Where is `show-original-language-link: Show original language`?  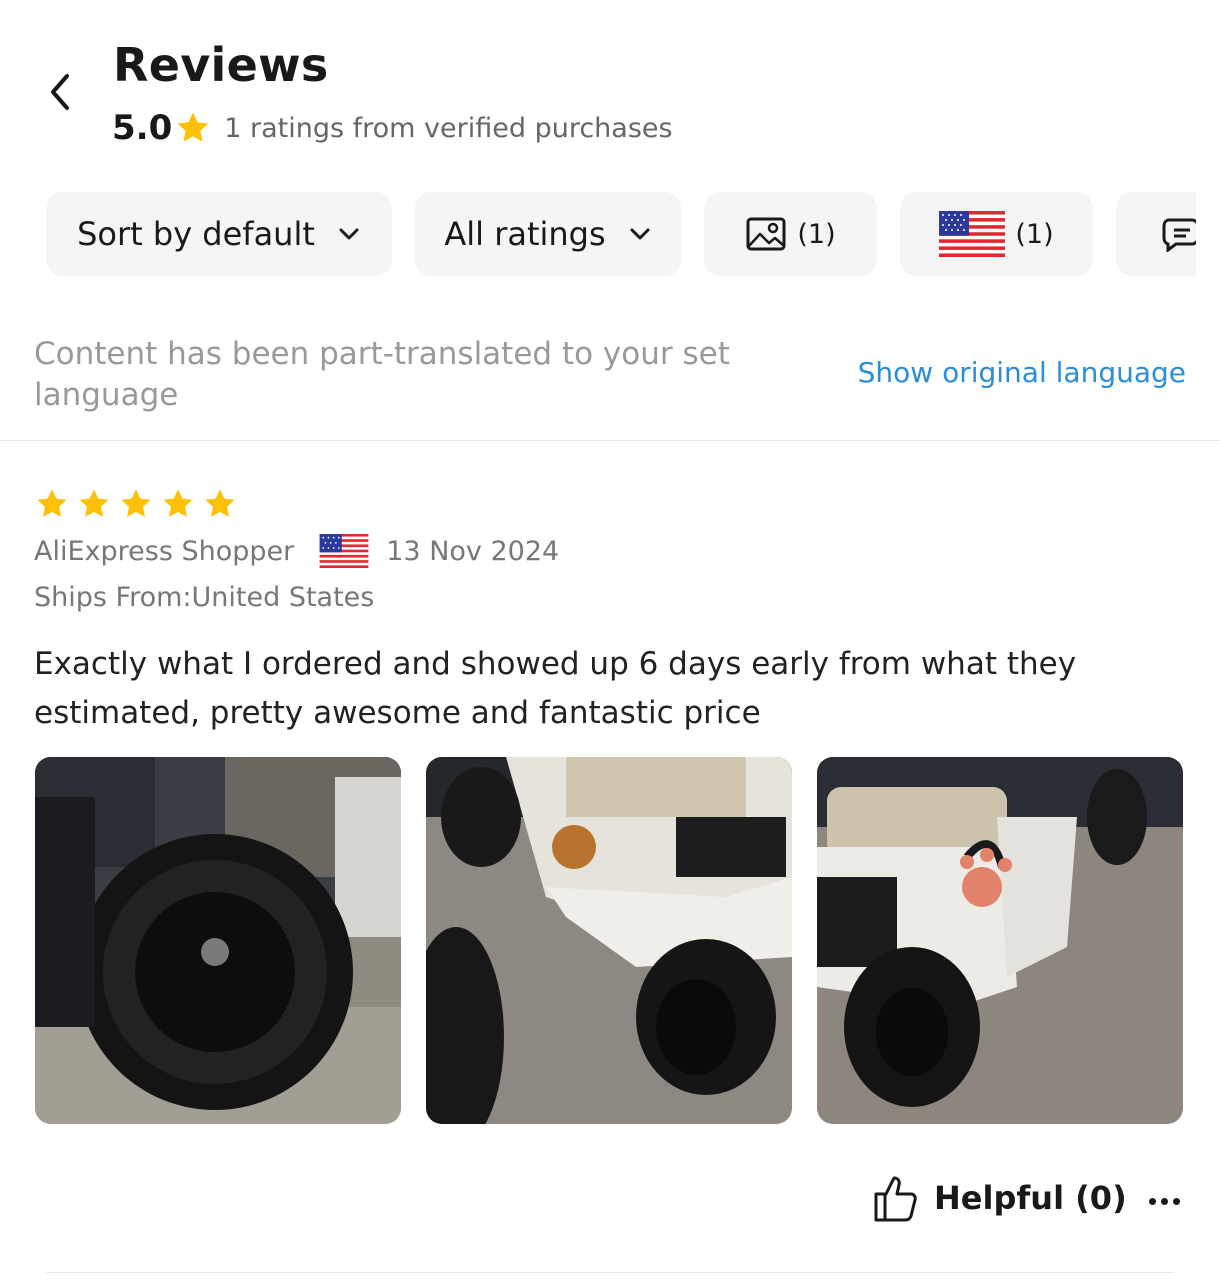
show-original-language-link: Show original language is located at coordinates (1003, 372).